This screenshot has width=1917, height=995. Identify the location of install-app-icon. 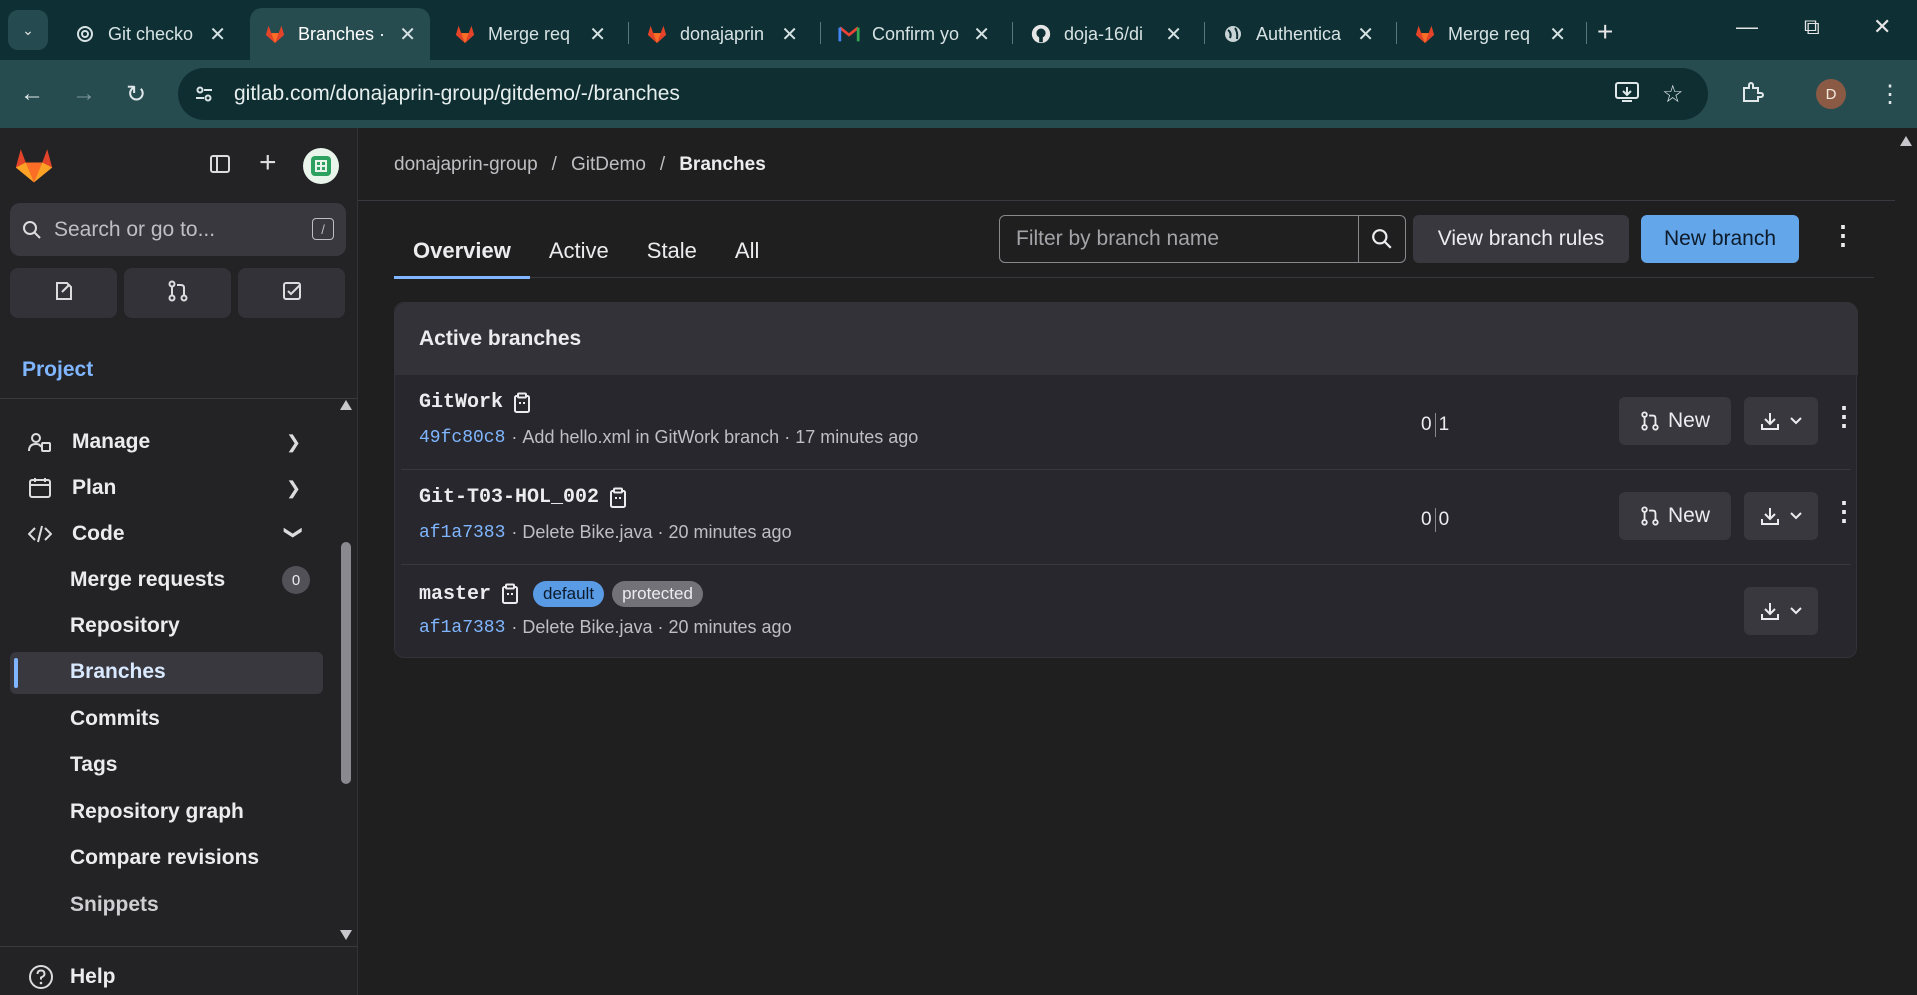
(1627, 95).